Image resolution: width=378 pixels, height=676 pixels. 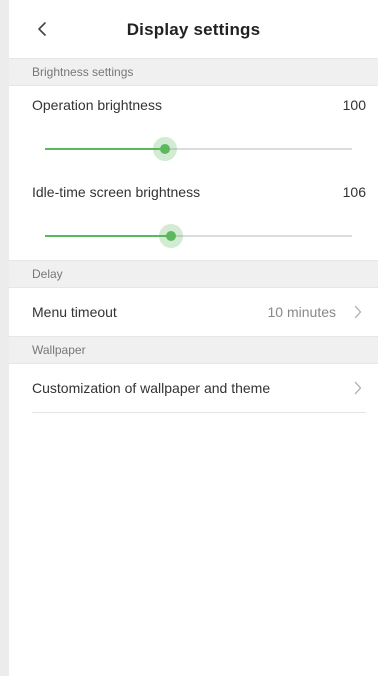 I want to click on idle-brightness-value: 106, so click(x=354, y=192).